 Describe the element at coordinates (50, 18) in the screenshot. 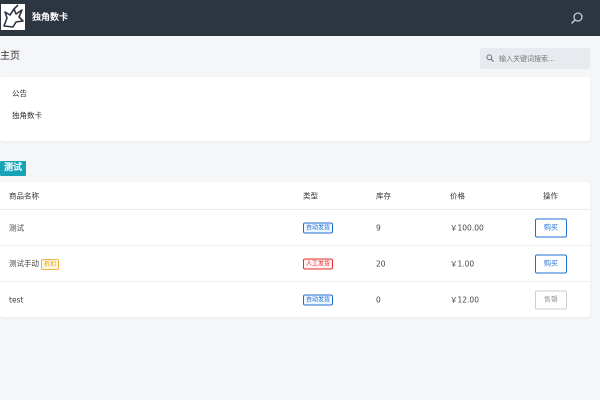

I see `brand-name: 独角数卡` at that location.